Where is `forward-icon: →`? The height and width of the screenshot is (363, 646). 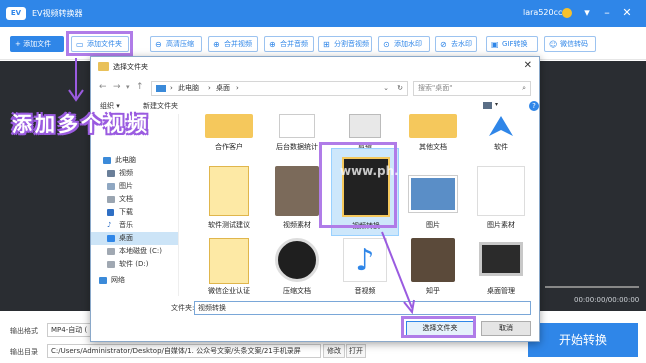 forward-icon: → is located at coordinates (117, 87).